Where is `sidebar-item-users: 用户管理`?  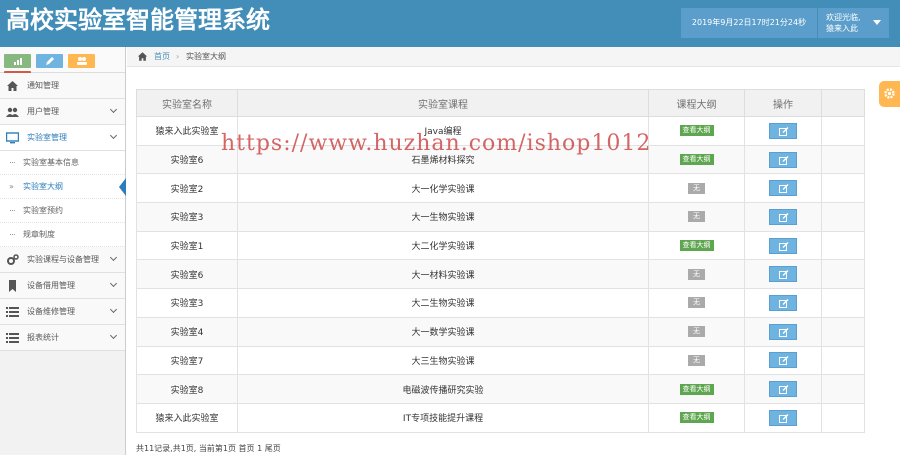
sidebar-item-users: 用户管理 is located at coordinates (62, 112).